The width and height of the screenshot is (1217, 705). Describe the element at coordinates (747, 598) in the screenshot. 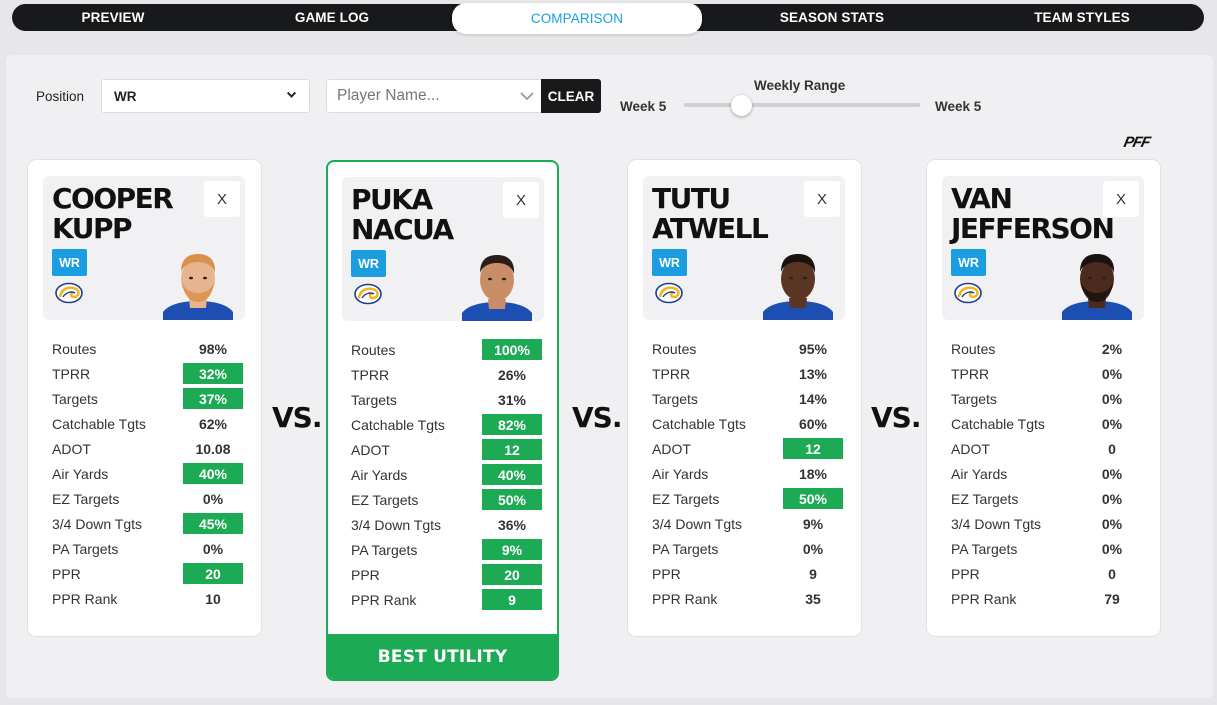

I see `stat-row: PPR Rank 35` at that location.